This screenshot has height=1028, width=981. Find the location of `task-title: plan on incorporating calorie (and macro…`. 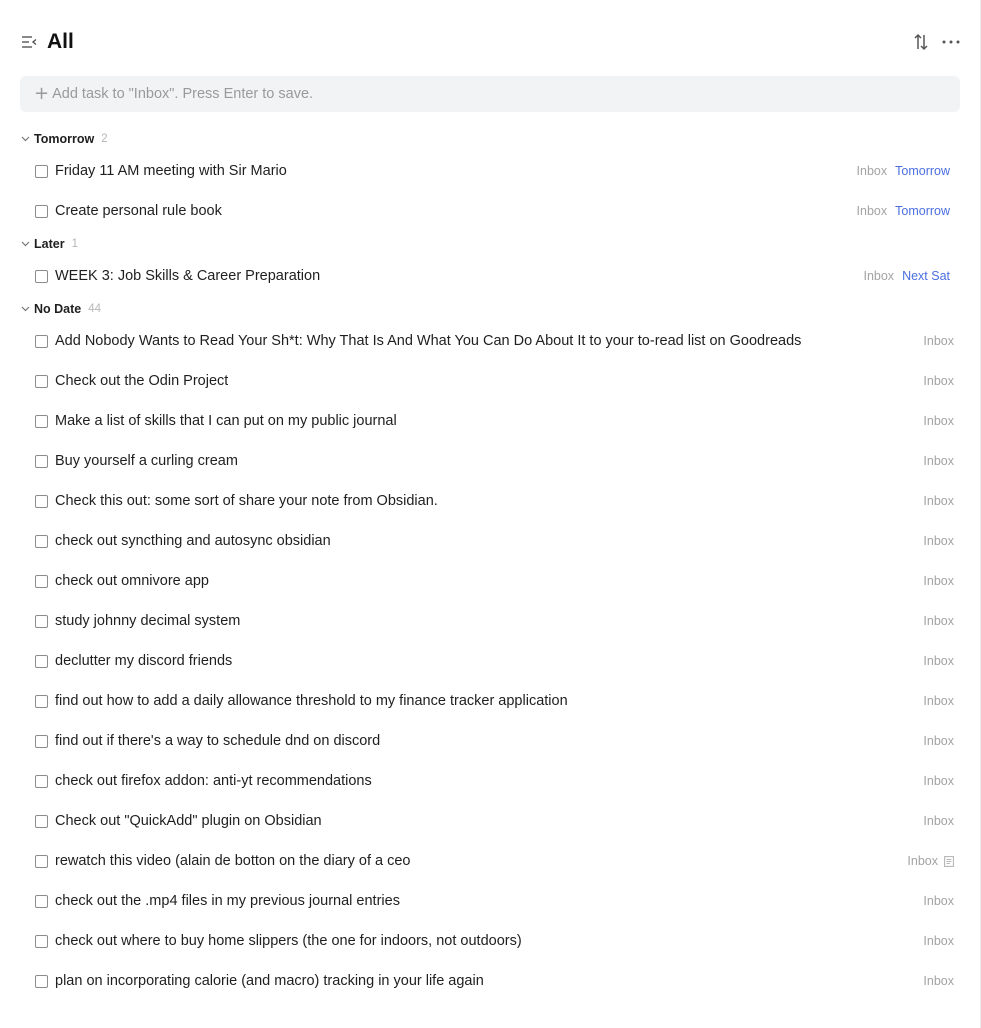

task-title: plan on incorporating calorie (and macro… is located at coordinates (269, 981).